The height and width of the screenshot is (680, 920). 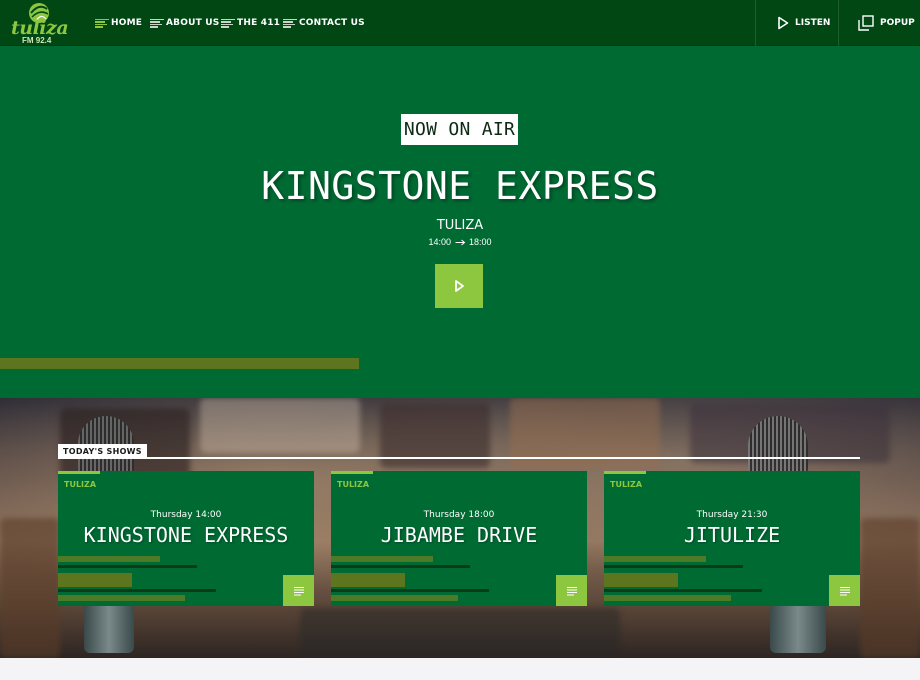 I want to click on nav-about-us: ABOUT US, so click(x=184, y=23).